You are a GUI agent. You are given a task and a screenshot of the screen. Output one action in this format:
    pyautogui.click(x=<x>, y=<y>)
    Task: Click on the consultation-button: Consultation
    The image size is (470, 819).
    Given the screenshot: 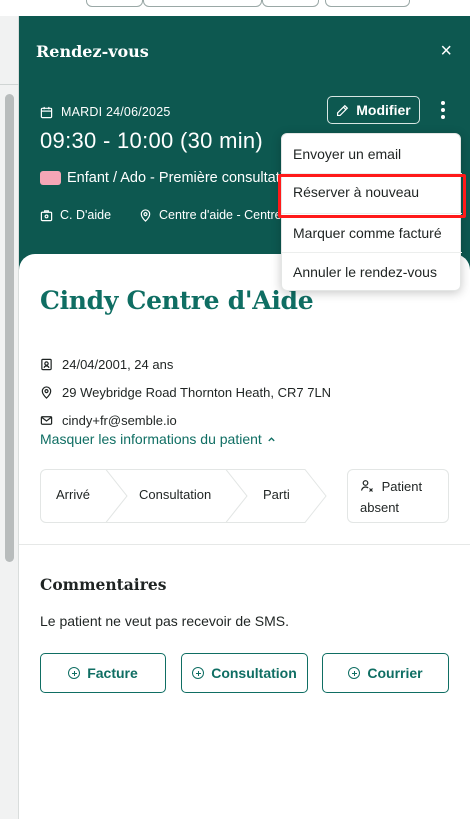 What is the action you would take?
    pyautogui.click(x=244, y=673)
    